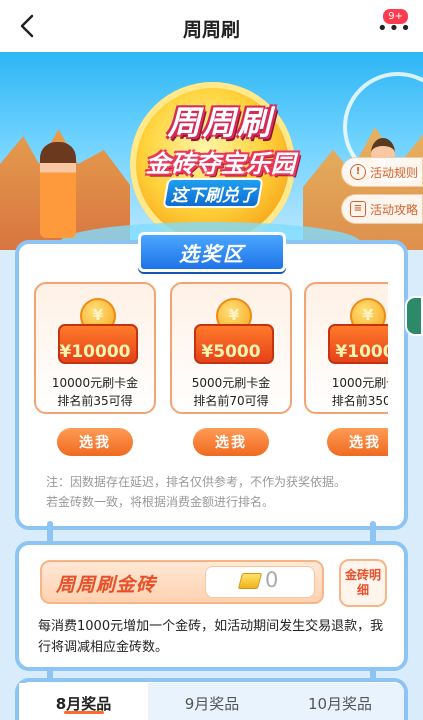 The width and height of the screenshot is (423, 720). What do you see at coordinates (359, 401) in the screenshot?
I see `prize-rank: 排名前3500` at bounding box center [359, 401].